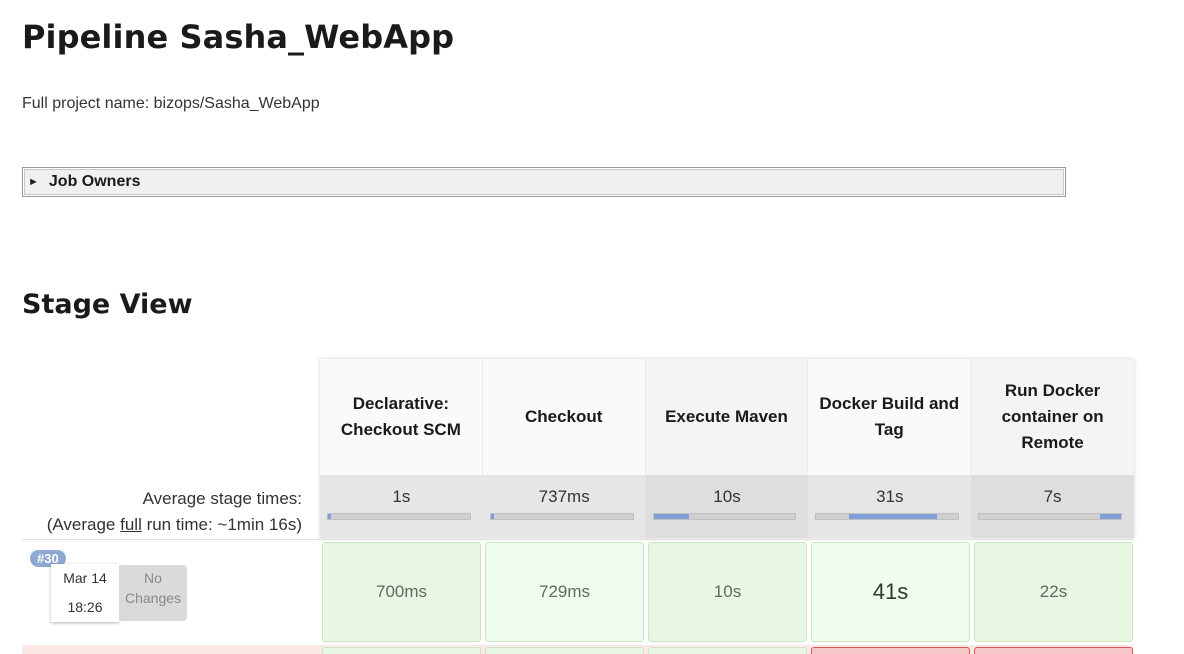 The height and width of the screenshot is (654, 1184). What do you see at coordinates (171, 103) in the screenshot?
I see `full-project-name: Full project name: bizops/Sasha_WebApp` at bounding box center [171, 103].